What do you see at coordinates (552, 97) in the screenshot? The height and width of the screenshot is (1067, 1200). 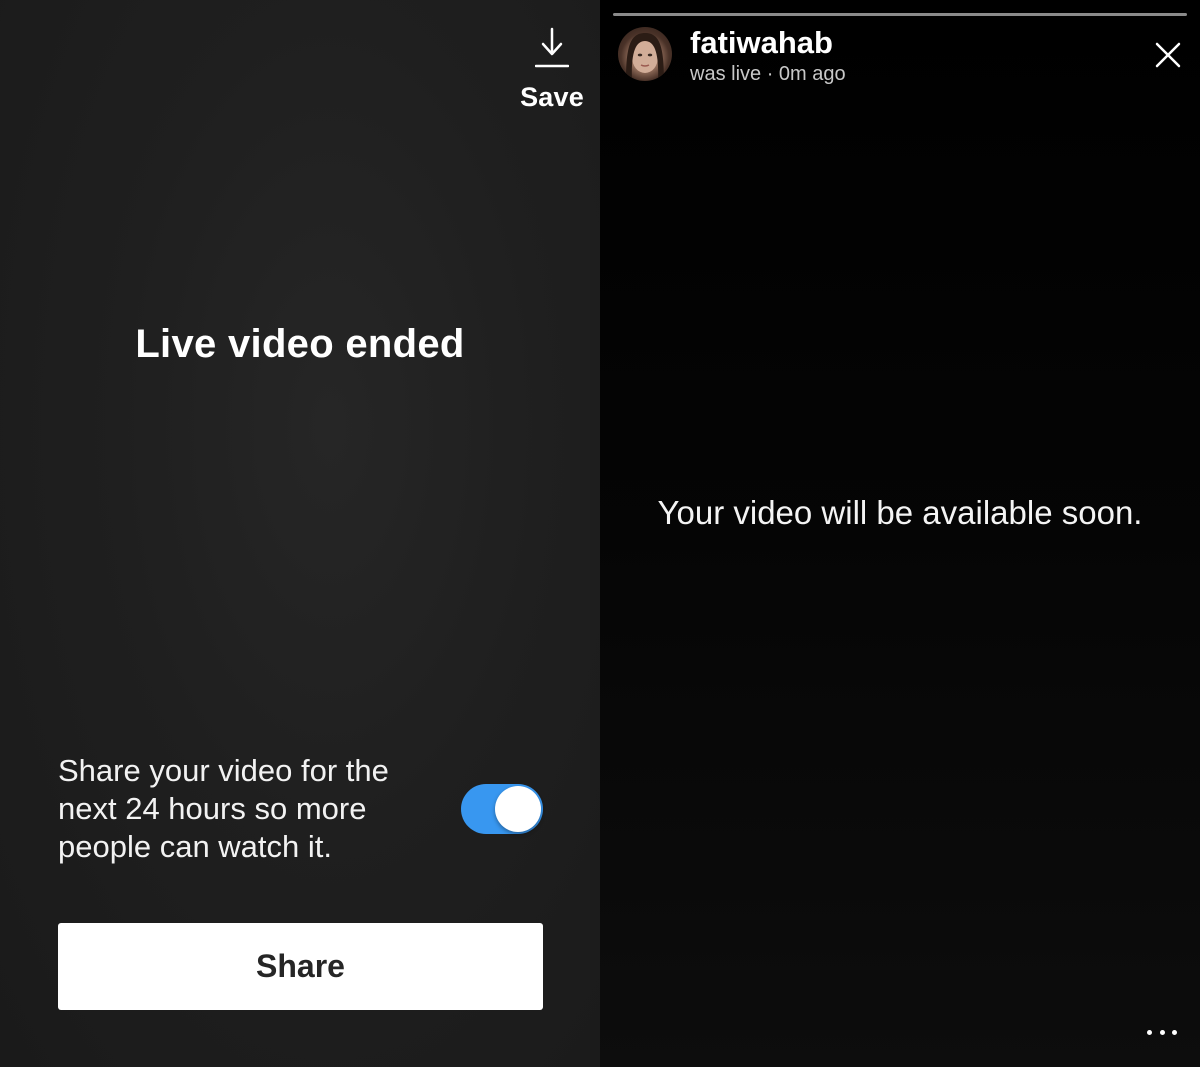 I see `save-label: Save` at bounding box center [552, 97].